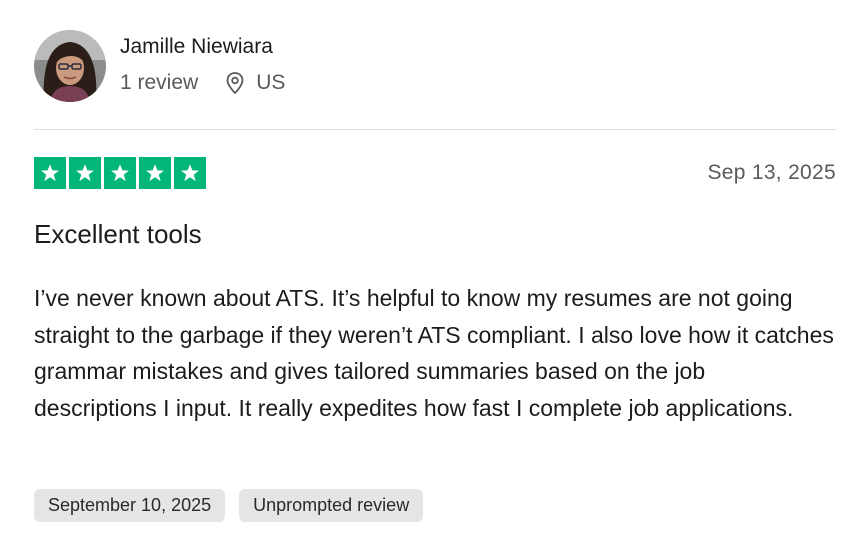 Image resolution: width=868 pixels, height=547 pixels. Describe the element at coordinates (159, 82) in the screenshot. I see `review-count: 1 review` at that location.